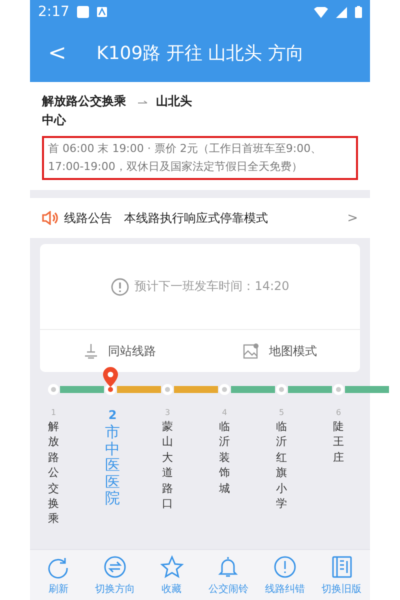 This screenshot has width=400, height=600. Describe the element at coordinates (212, 286) in the screenshot. I see `next-departure-text: 预计下一班发车时间：14:20` at that location.